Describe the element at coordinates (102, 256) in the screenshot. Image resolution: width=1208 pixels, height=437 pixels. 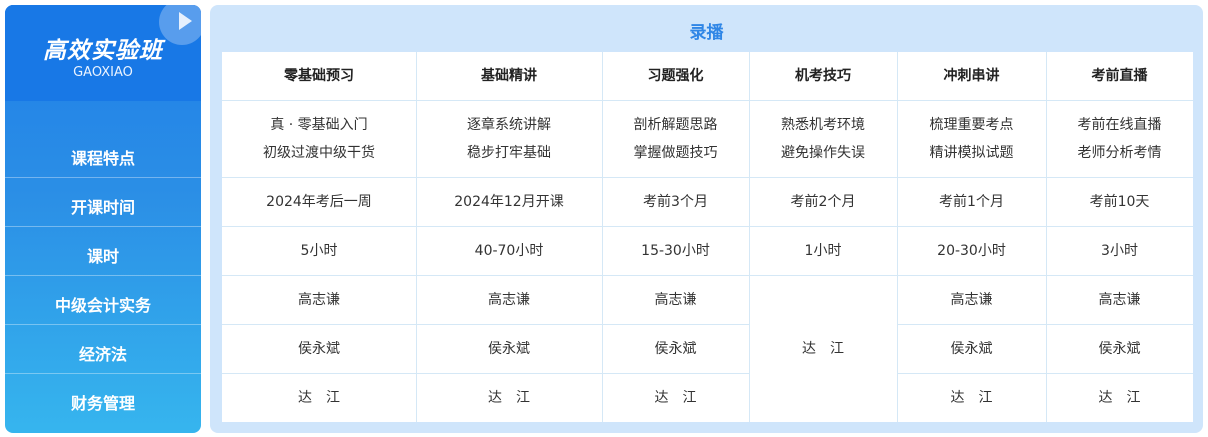
I see `row-label-hours: 课时` at that location.